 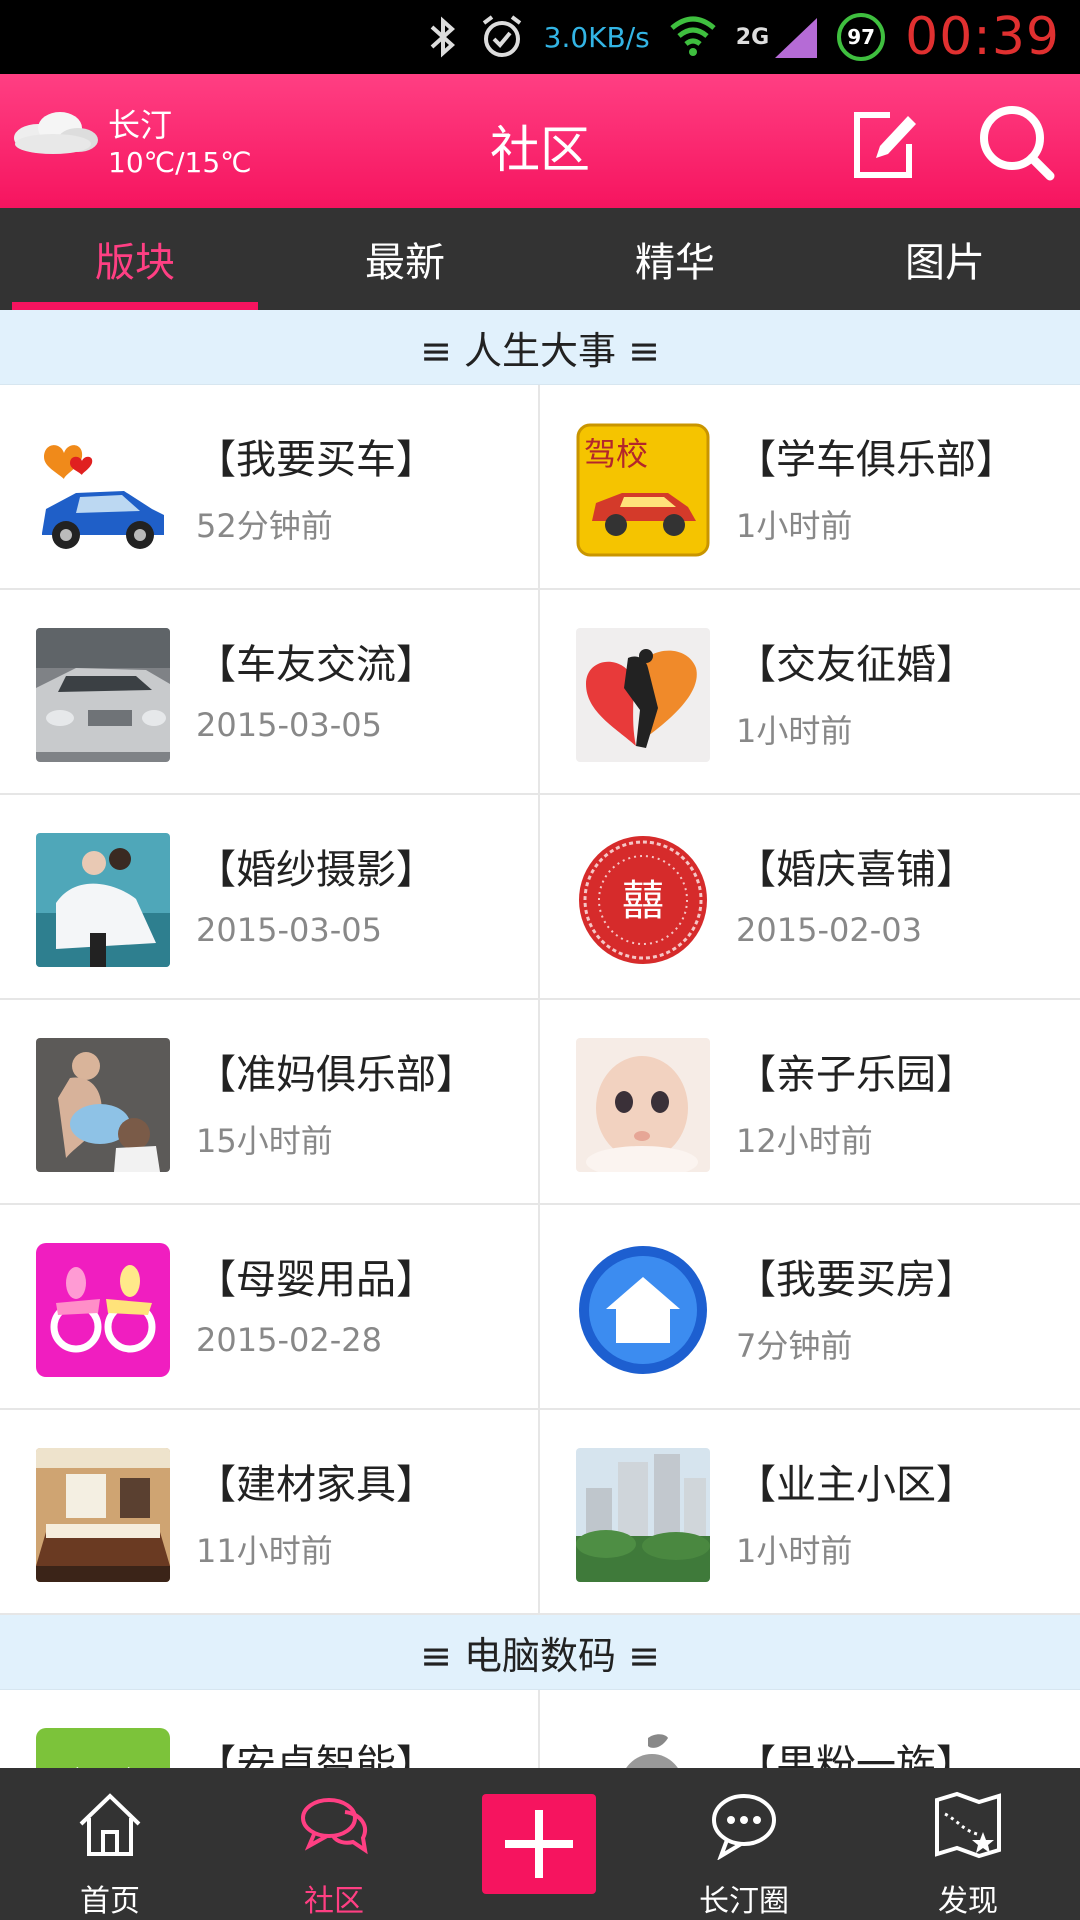 I want to click on board-title: 【交友征婚】, so click(x=856, y=665).